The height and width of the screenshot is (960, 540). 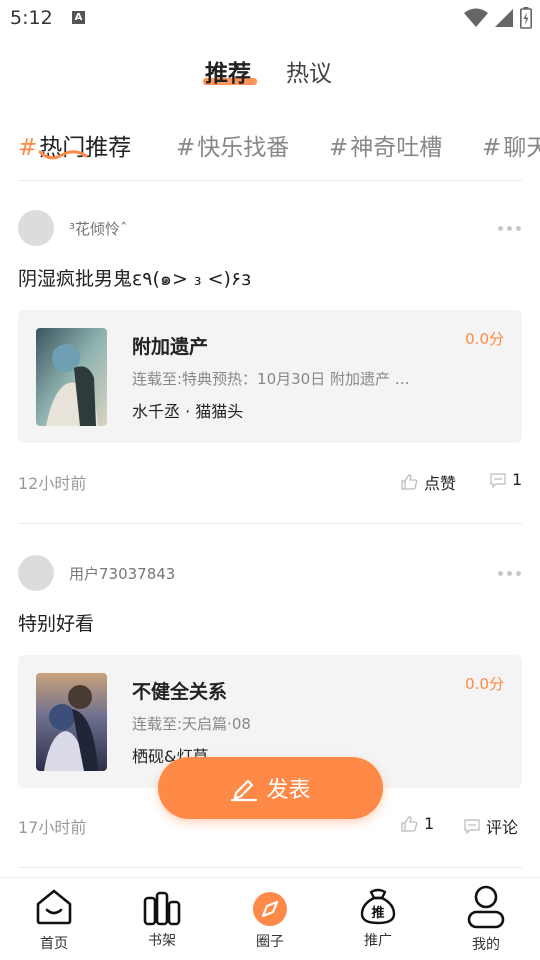 I want to click on compass-icon, so click(x=270, y=909).